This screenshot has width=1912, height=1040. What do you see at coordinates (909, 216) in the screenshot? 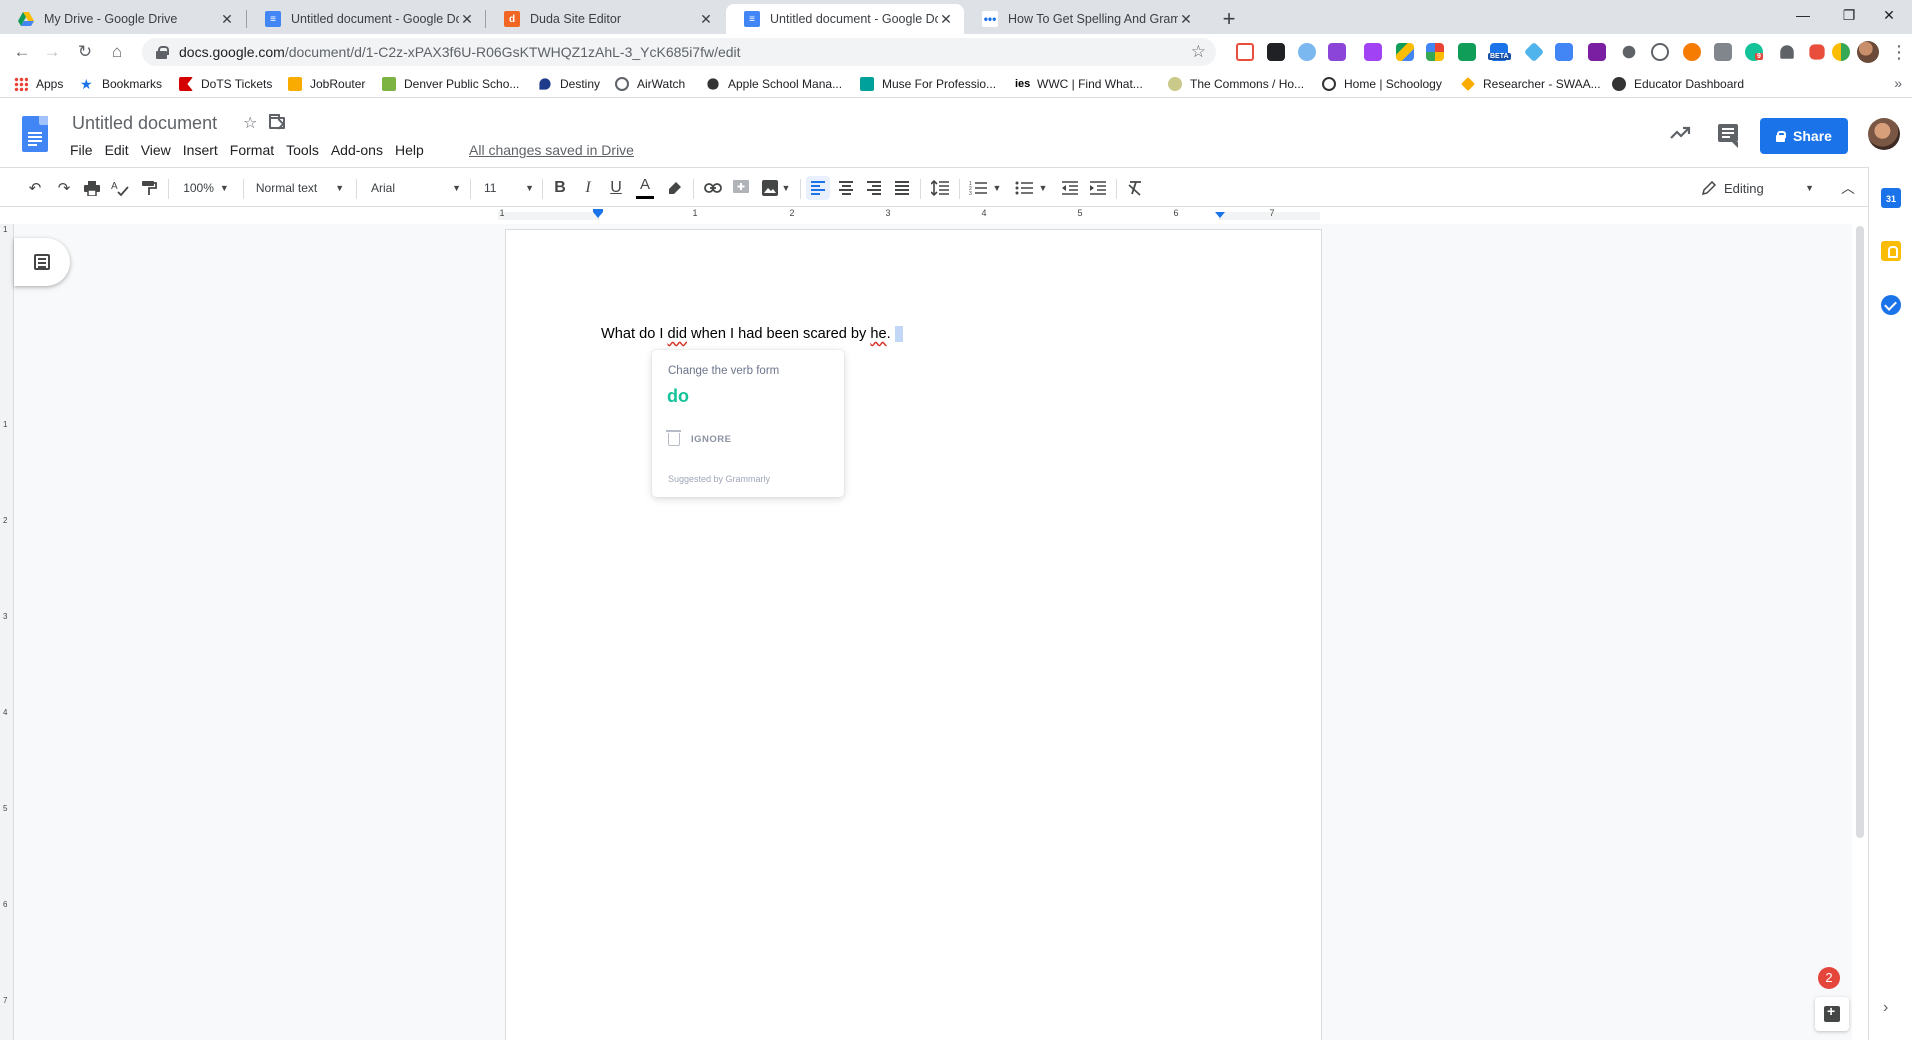
I see `horizontal-ruler: 1 1 2 3 4 5 6 7` at bounding box center [909, 216].